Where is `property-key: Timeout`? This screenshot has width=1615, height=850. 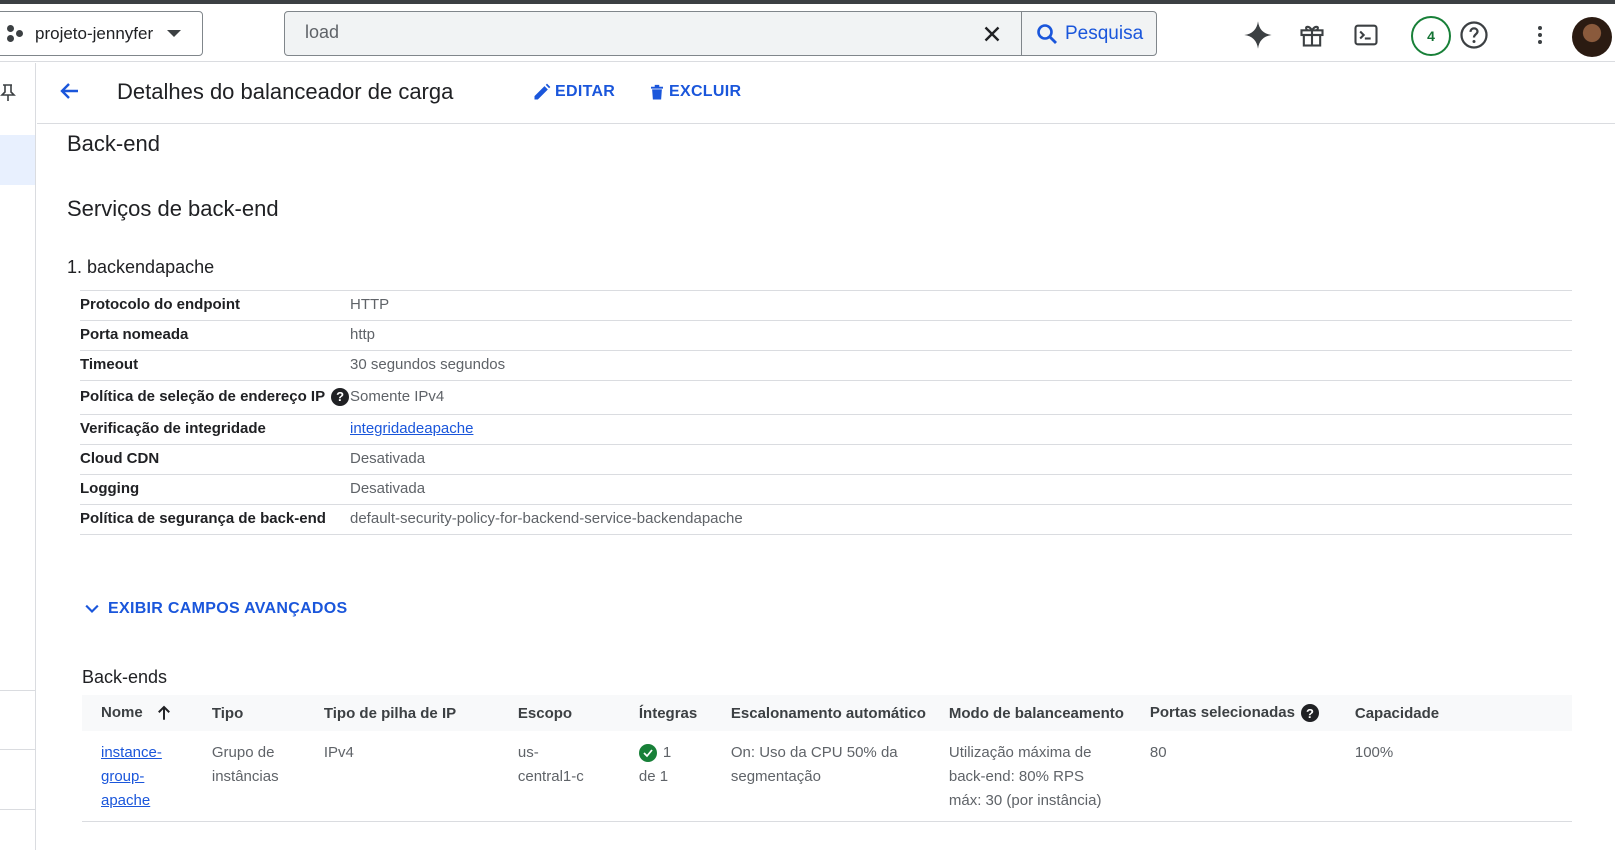
property-key: Timeout is located at coordinates (109, 364).